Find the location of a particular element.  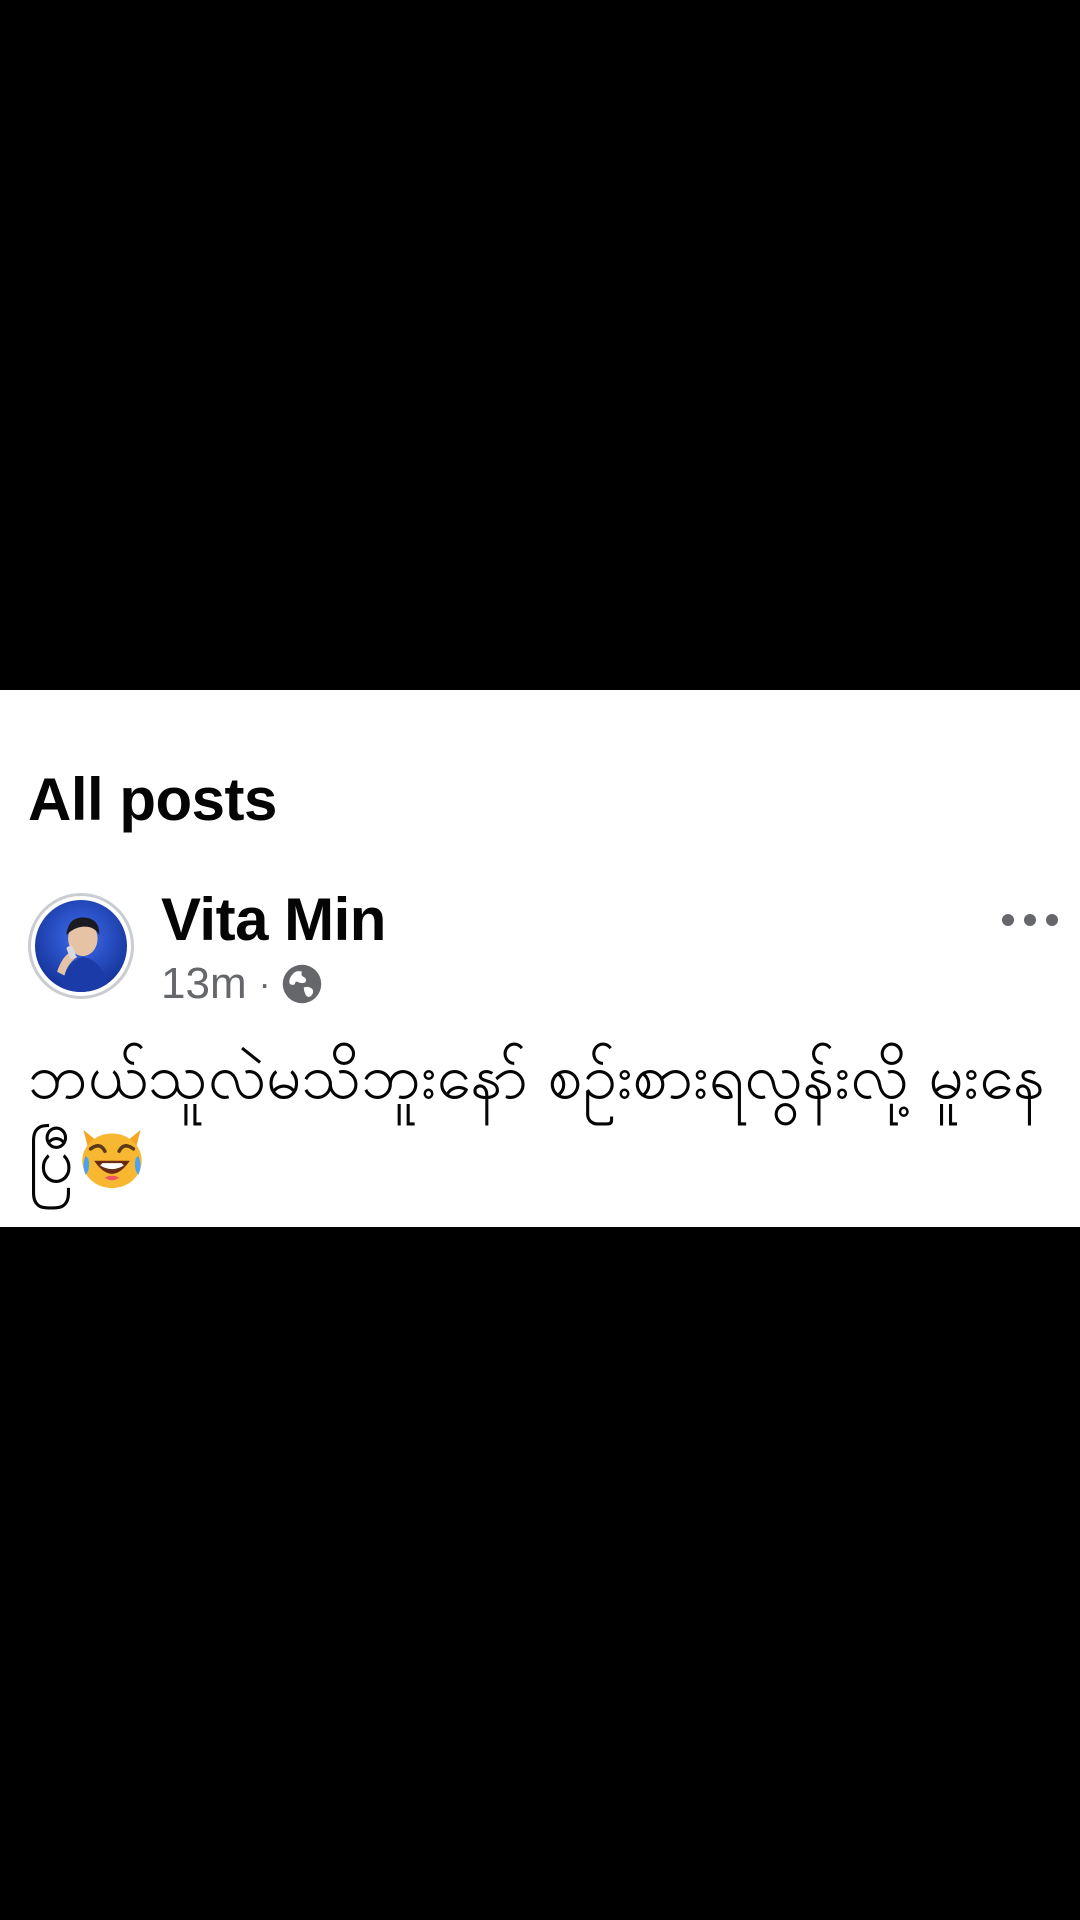

author-name: Vita Min is located at coordinates (273, 920).